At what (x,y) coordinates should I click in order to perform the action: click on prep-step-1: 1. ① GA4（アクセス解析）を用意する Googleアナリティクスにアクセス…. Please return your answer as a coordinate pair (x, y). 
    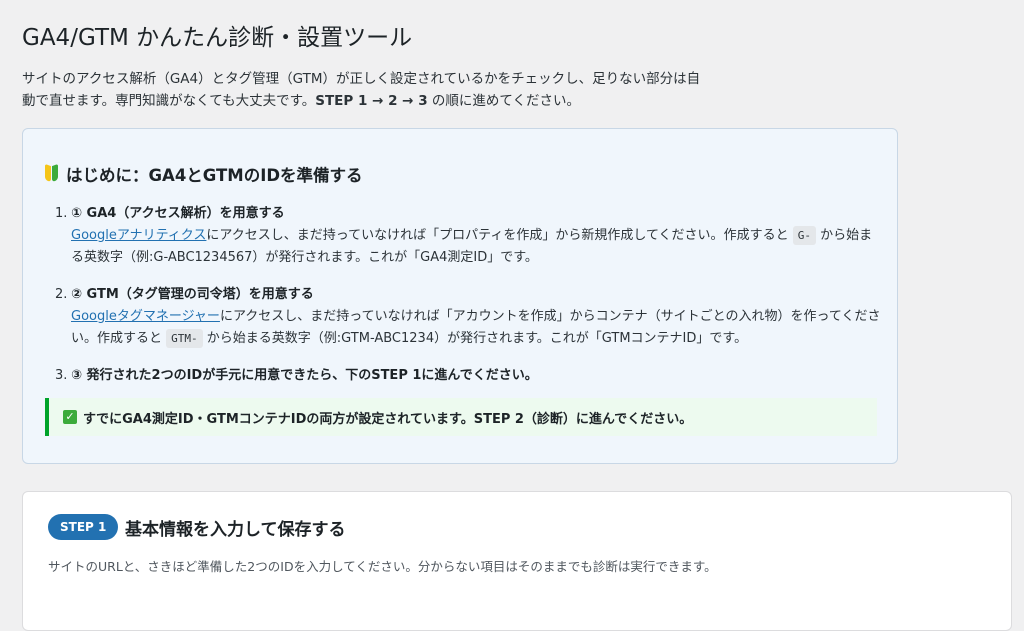
    Looking at the image, I should click on (470, 236).